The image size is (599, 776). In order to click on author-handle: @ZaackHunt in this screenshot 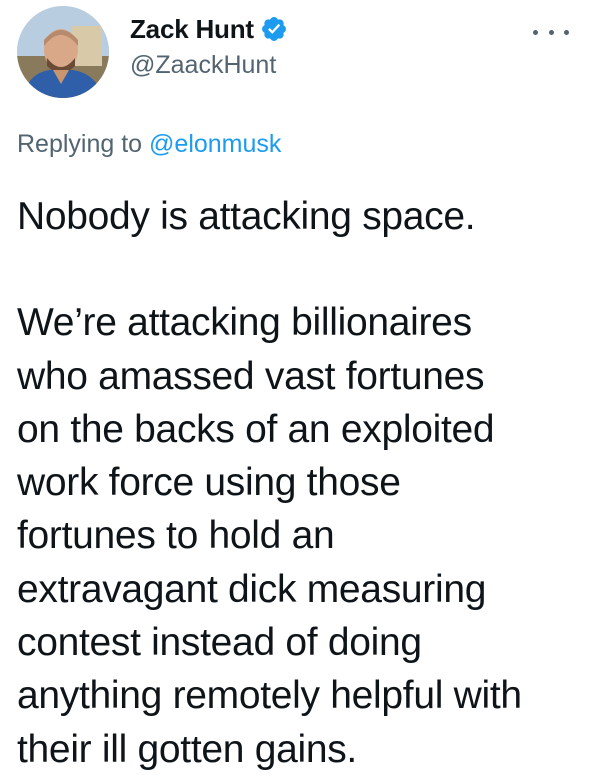, I will do `click(203, 65)`.